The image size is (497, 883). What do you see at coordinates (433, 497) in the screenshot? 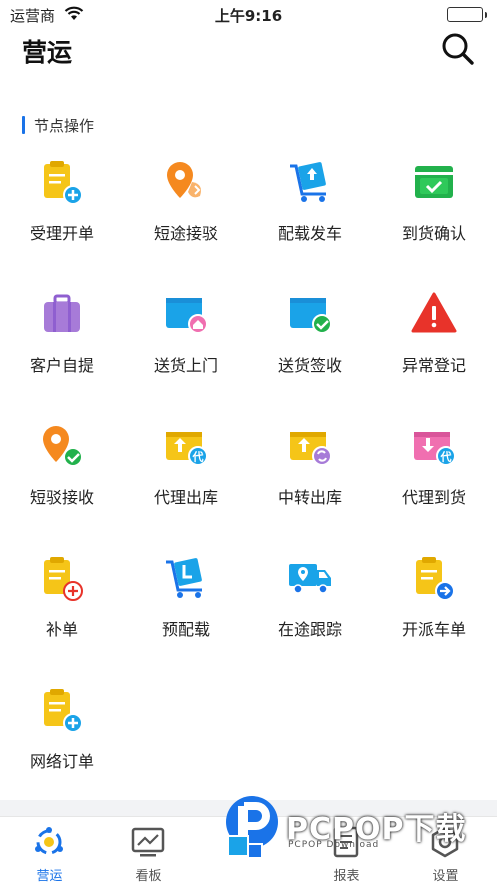
I see `grid-item-label: 代理到货` at bounding box center [433, 497].